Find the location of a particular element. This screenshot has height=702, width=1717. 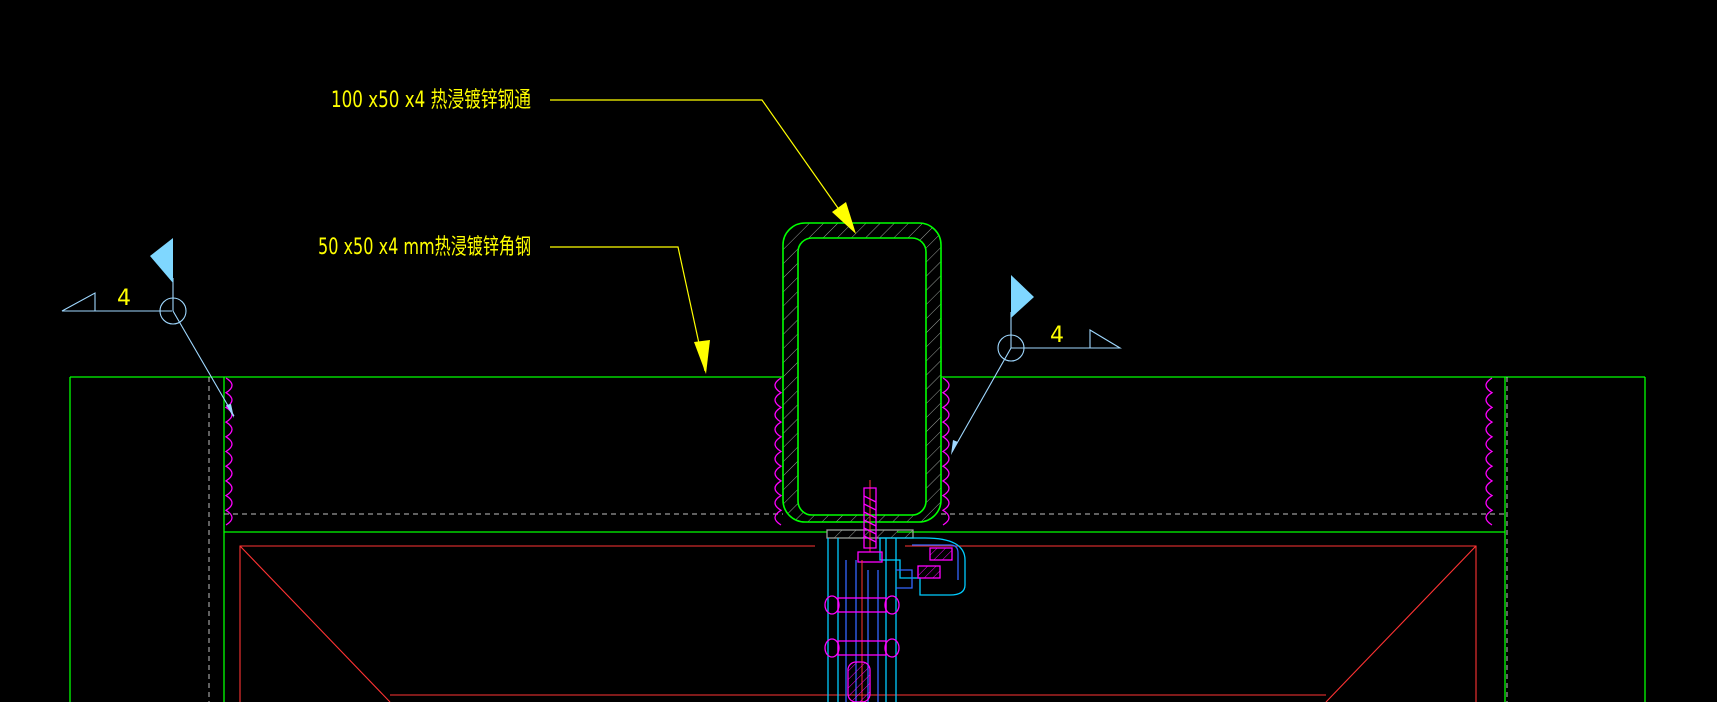

weld-bead-tube-left is located at coordinates (778, 451).